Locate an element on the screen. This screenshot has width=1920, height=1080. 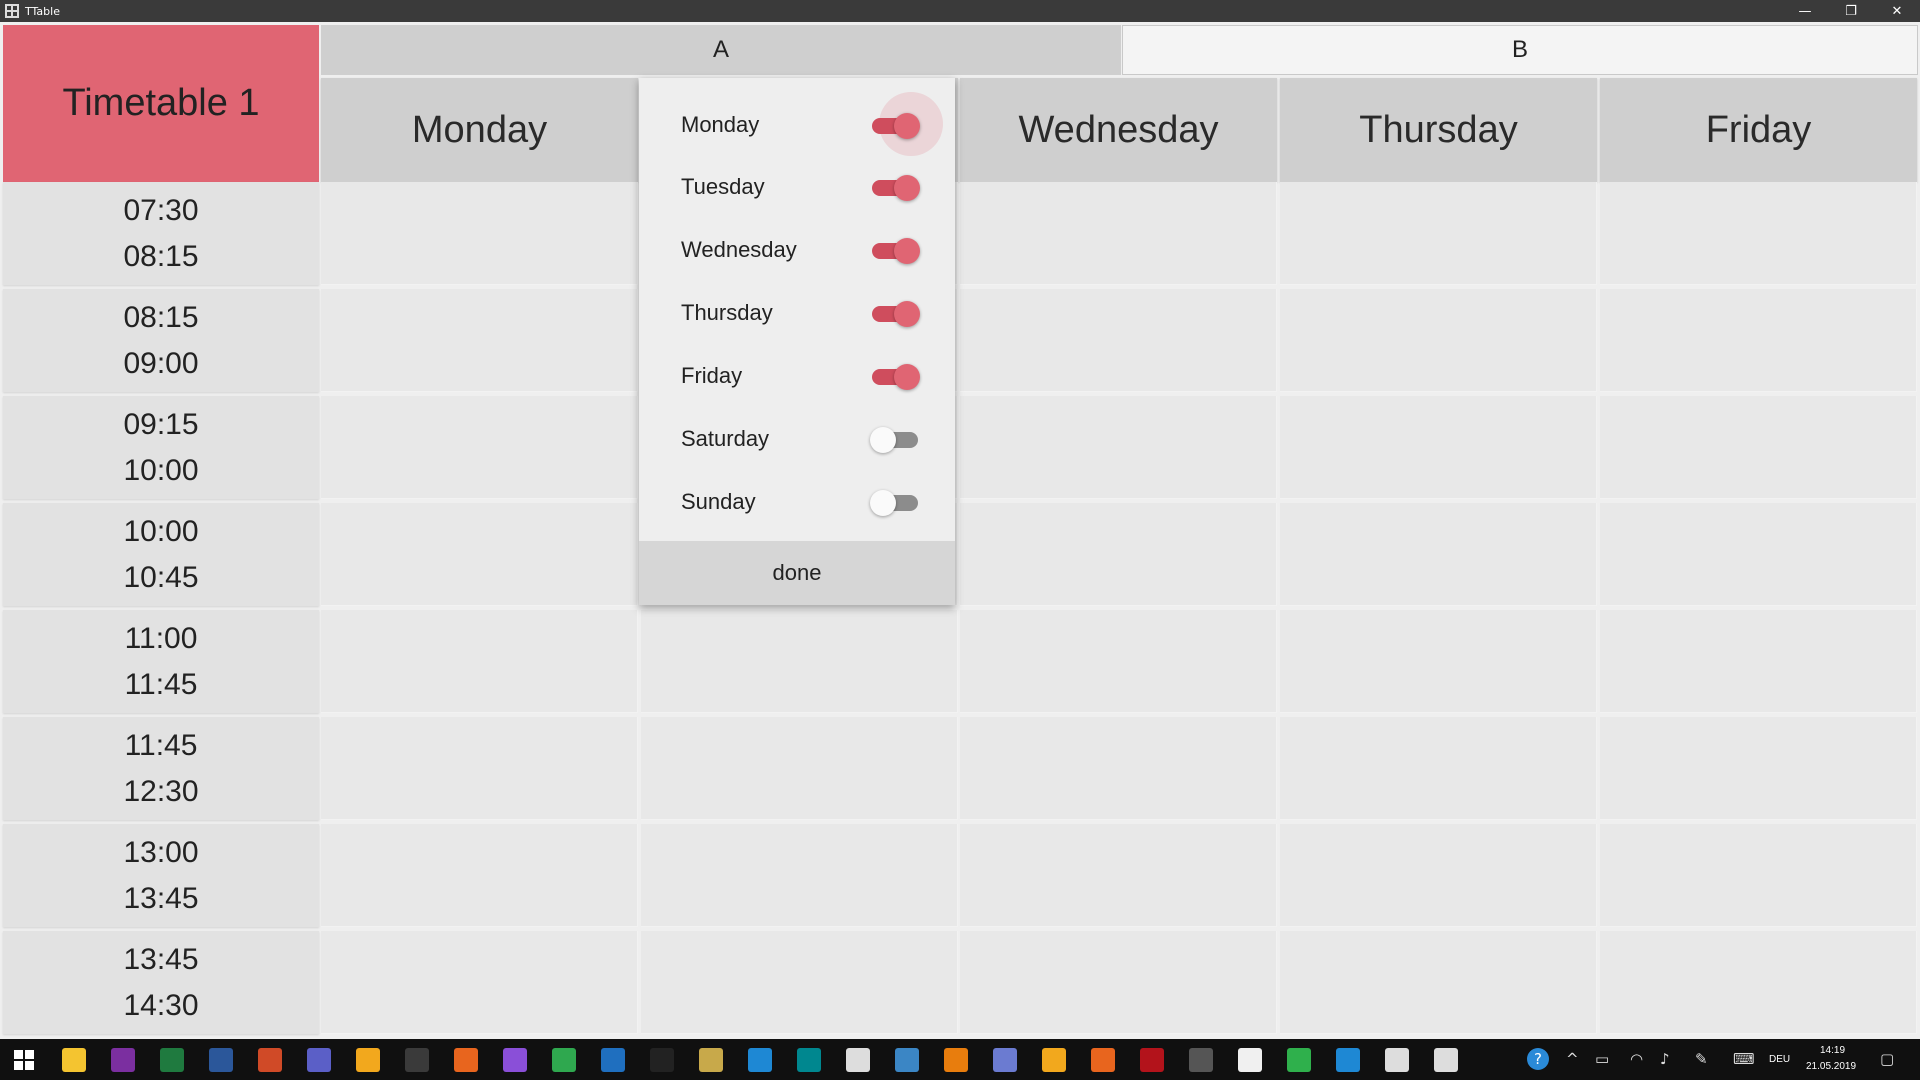
day-toggle-row-sunday: Sunday is located at coordinates (797, 502).